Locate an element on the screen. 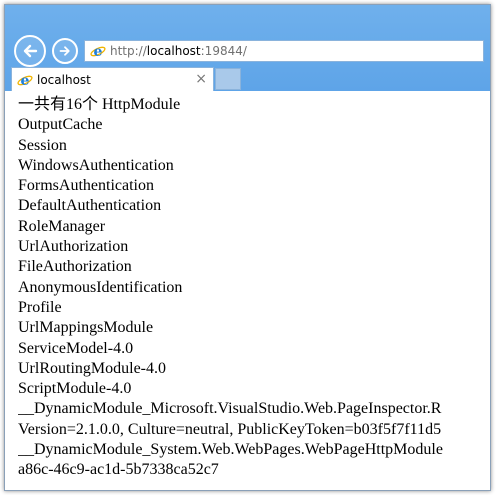 Image resolution: width=497 pixels, height=495 pixels. forward-arrow-icon is located at coordinates (64, 51).